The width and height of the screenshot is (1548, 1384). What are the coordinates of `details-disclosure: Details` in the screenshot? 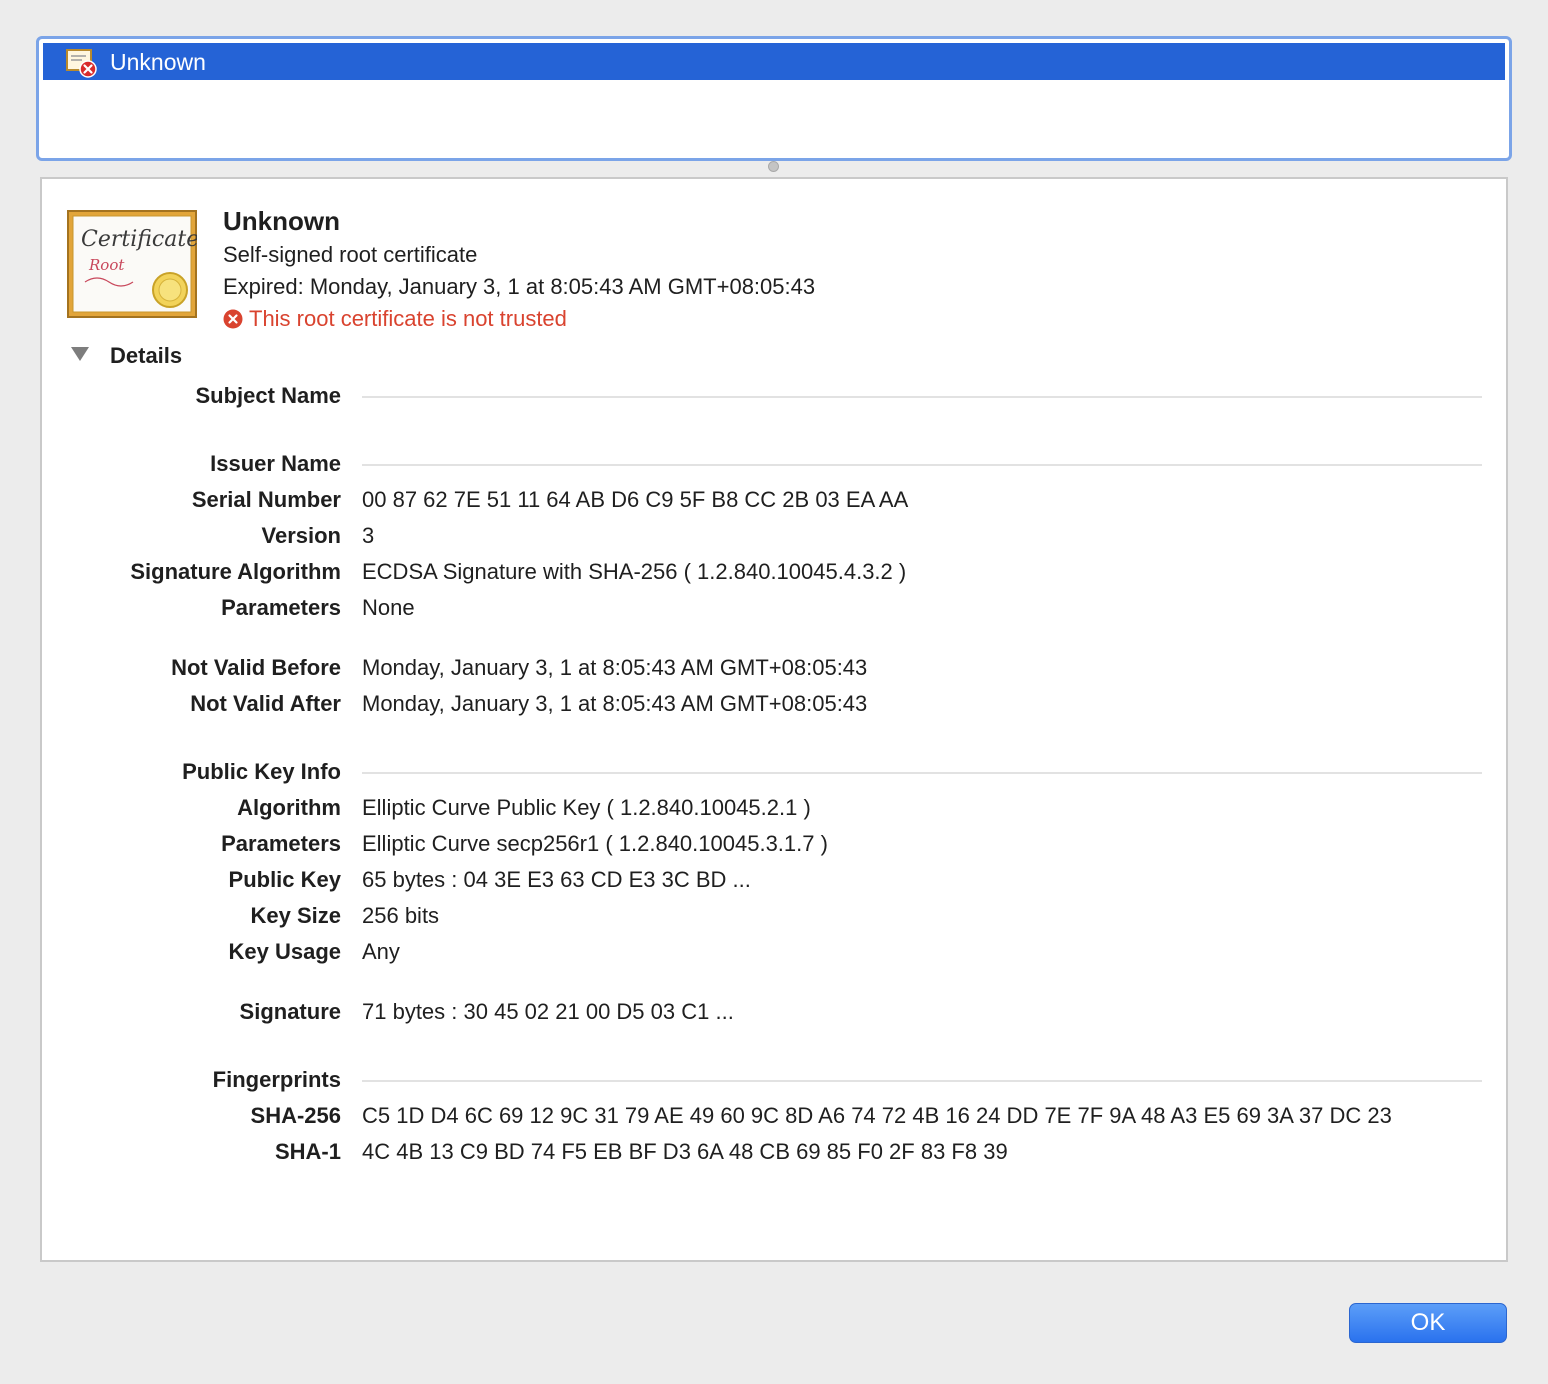 It's located at (126, 355).